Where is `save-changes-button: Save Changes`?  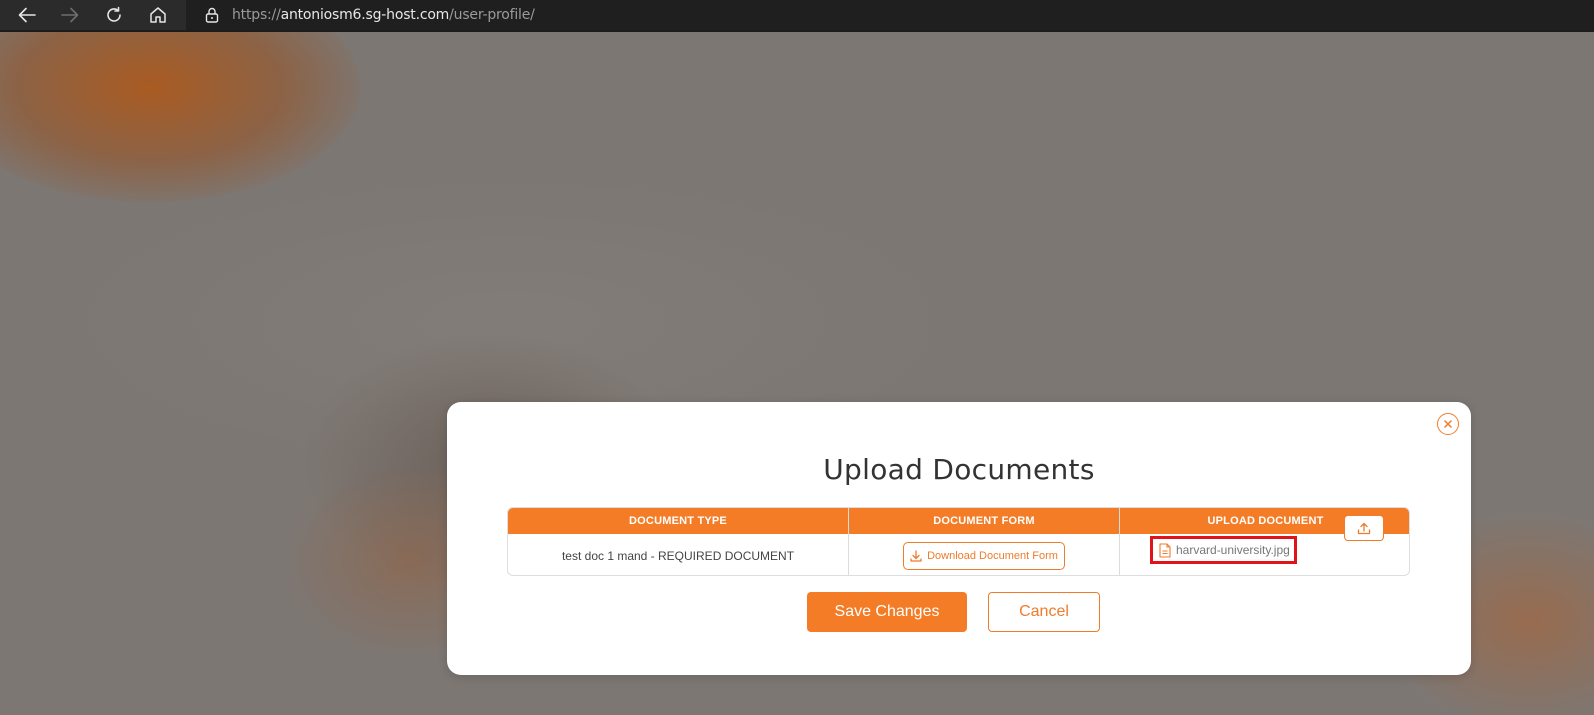
save-changes-button: Save Changes is located at coordinates (887, 612).